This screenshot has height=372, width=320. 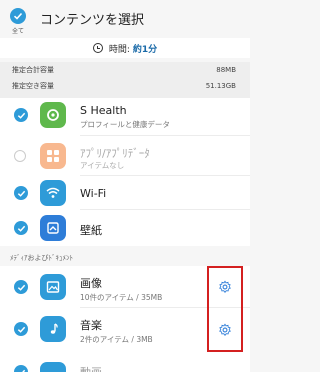 What do you see at coordinates (97, 48) in the screenshot?
I see `clock-icon` at bounding box center [97, 48].